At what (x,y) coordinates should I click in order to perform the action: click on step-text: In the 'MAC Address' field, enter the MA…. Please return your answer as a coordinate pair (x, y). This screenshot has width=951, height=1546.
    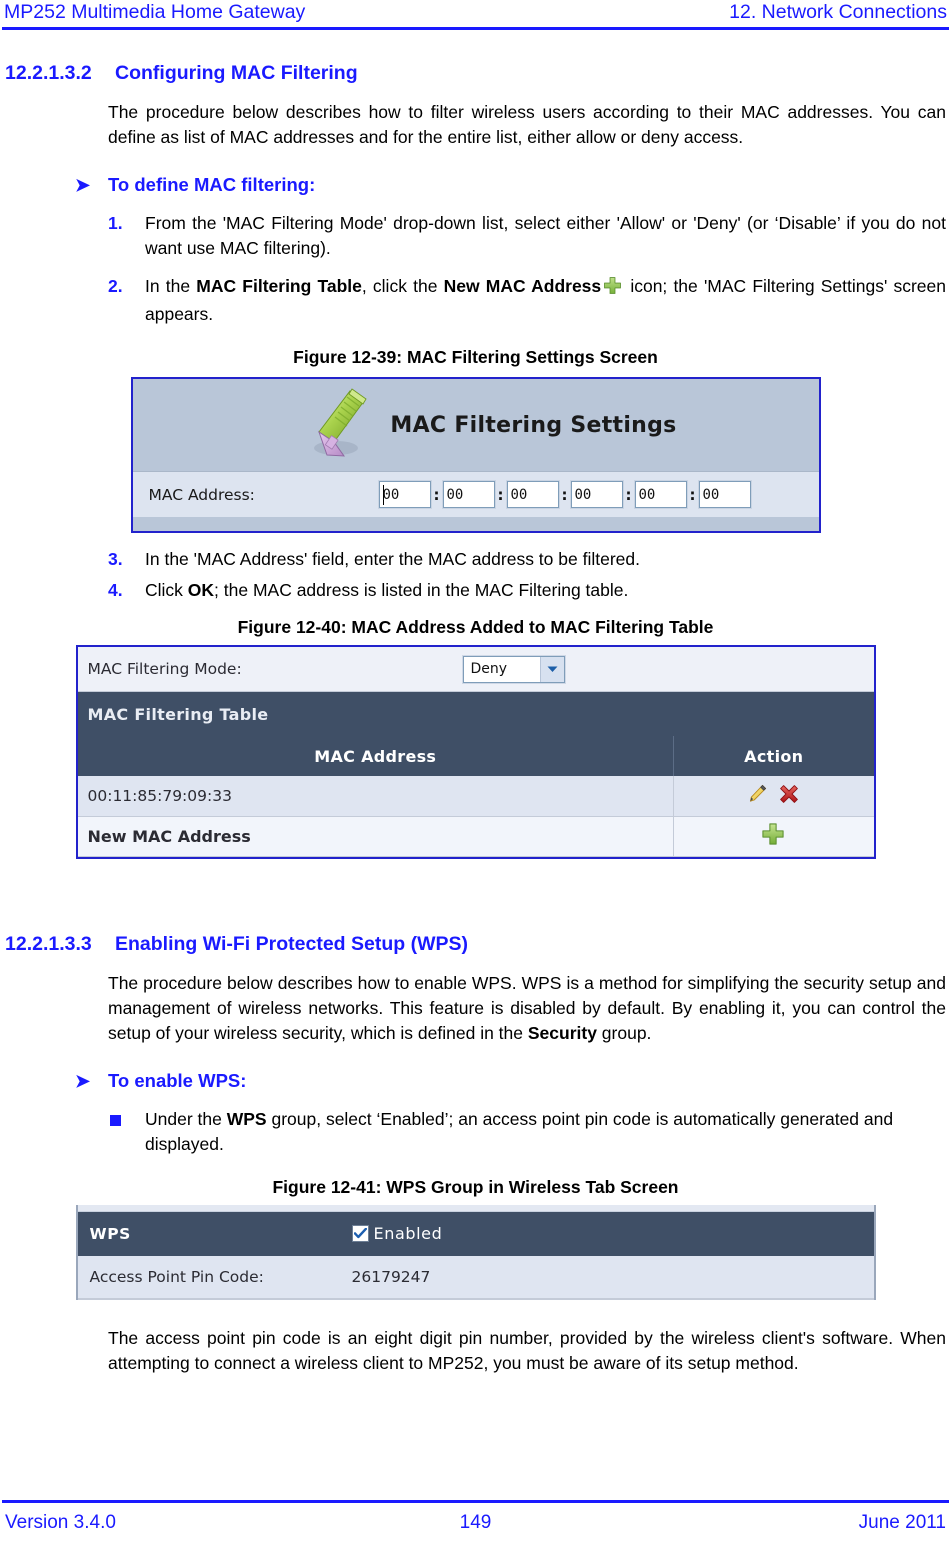
    Looking at the image, I should click on (392, 559).